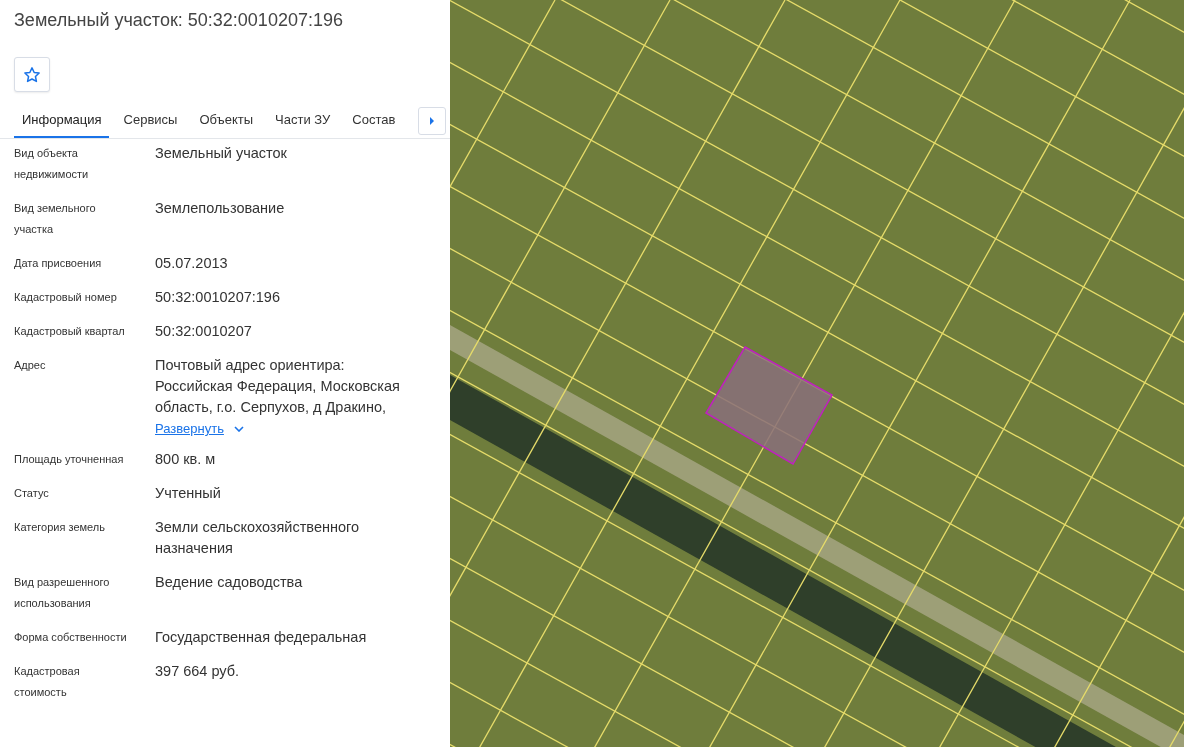 The width and height of the screenshot is (1184, 747). Describe the element at coordinates (192, 263) in the screenshot. I see `field-value: 05.07.2013` at that location.